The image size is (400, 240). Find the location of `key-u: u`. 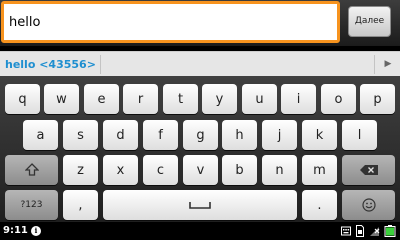

key-u: u is located at coordinates (259, 99).